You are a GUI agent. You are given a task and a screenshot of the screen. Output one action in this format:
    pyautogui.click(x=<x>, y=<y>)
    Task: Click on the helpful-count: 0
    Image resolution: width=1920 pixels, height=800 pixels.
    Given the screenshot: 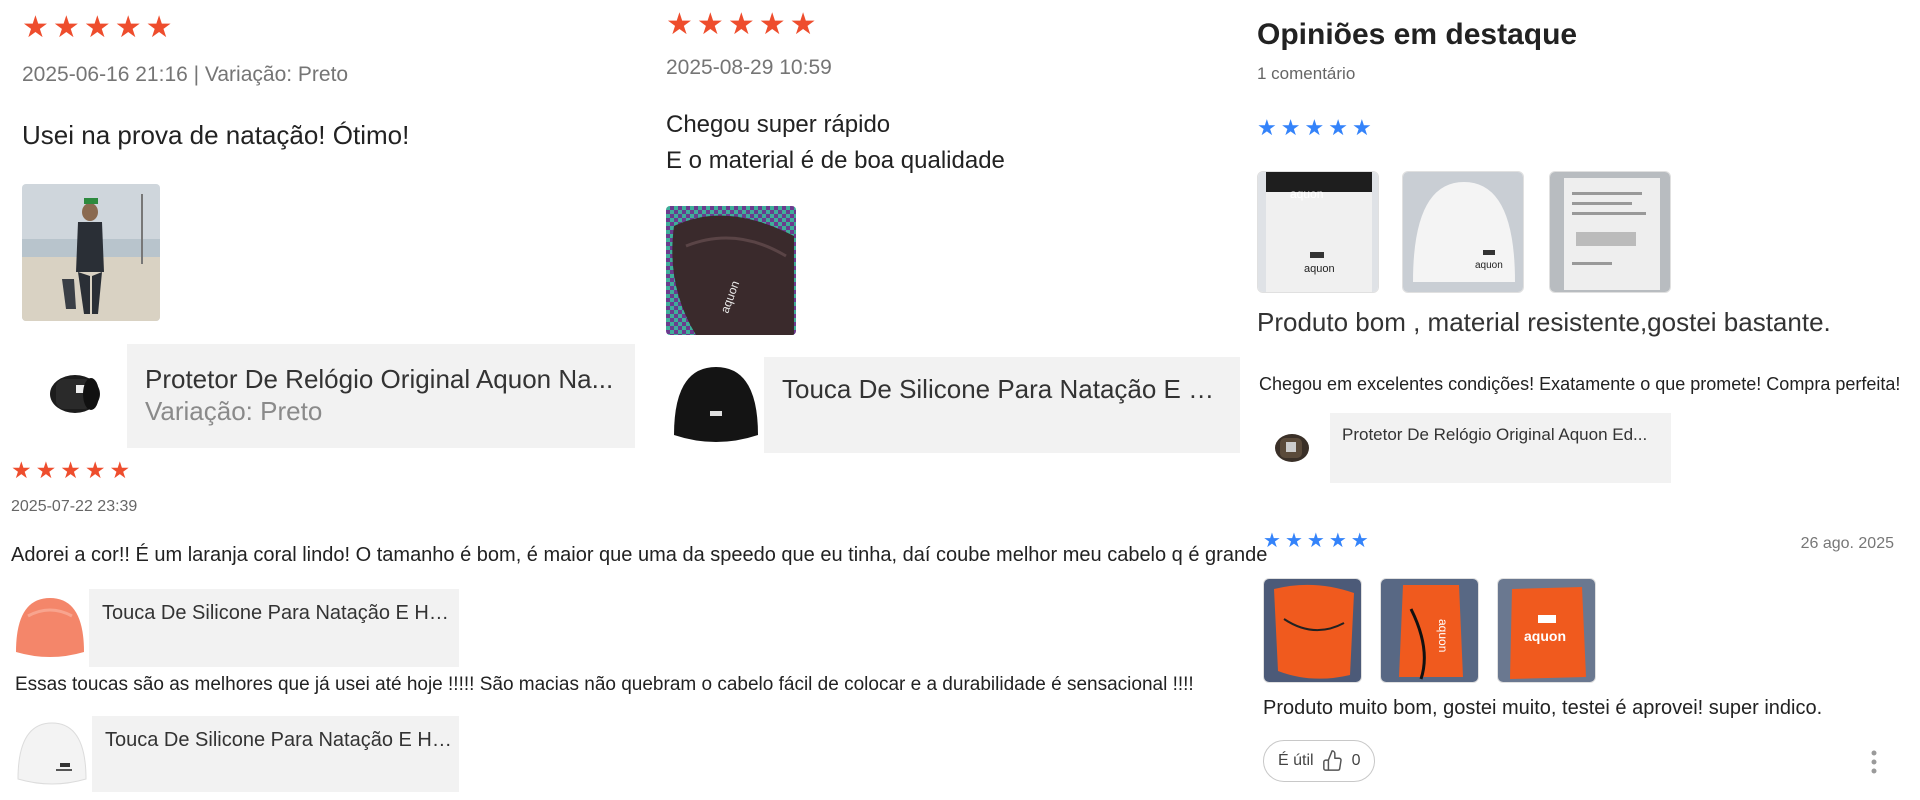 What is the action you would take?
    pyautogui.click(x=1356, y=760)
    